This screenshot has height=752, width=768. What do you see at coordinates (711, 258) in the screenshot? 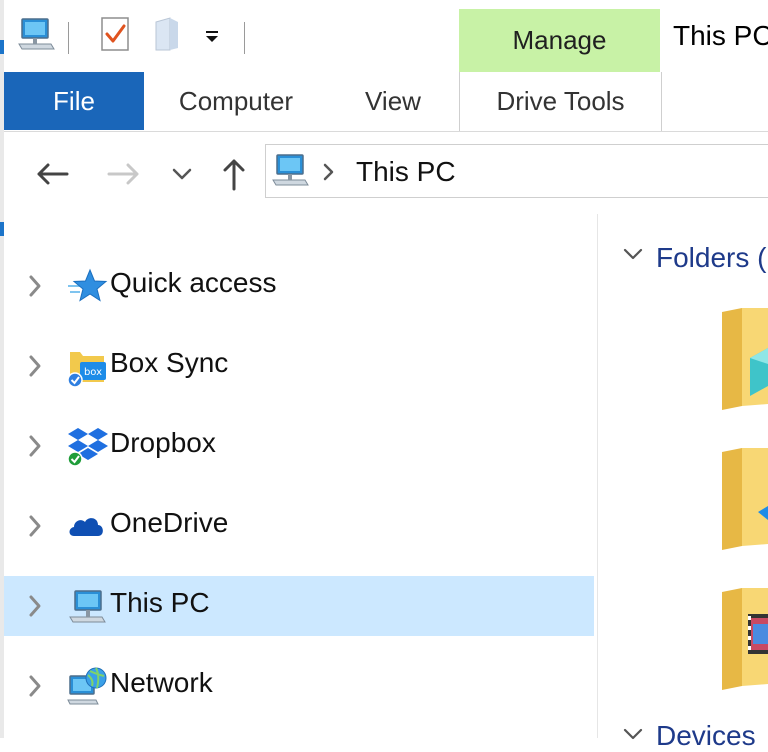
I see `folders-section-header: Folders (` at bounding box center [711, 258].